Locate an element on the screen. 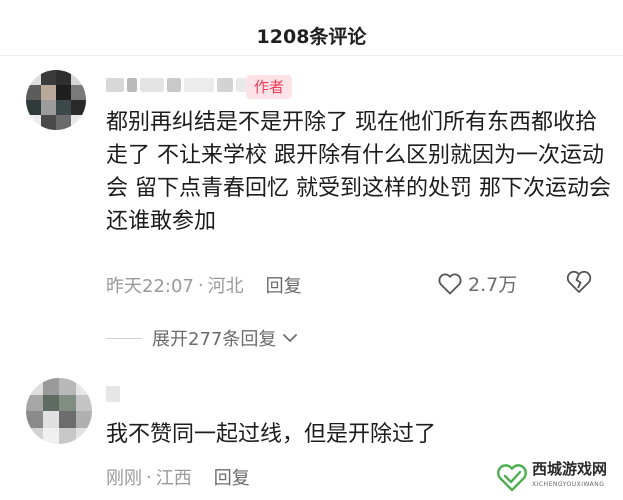  author-badge: 作者 is located at coordinates (269, 87).